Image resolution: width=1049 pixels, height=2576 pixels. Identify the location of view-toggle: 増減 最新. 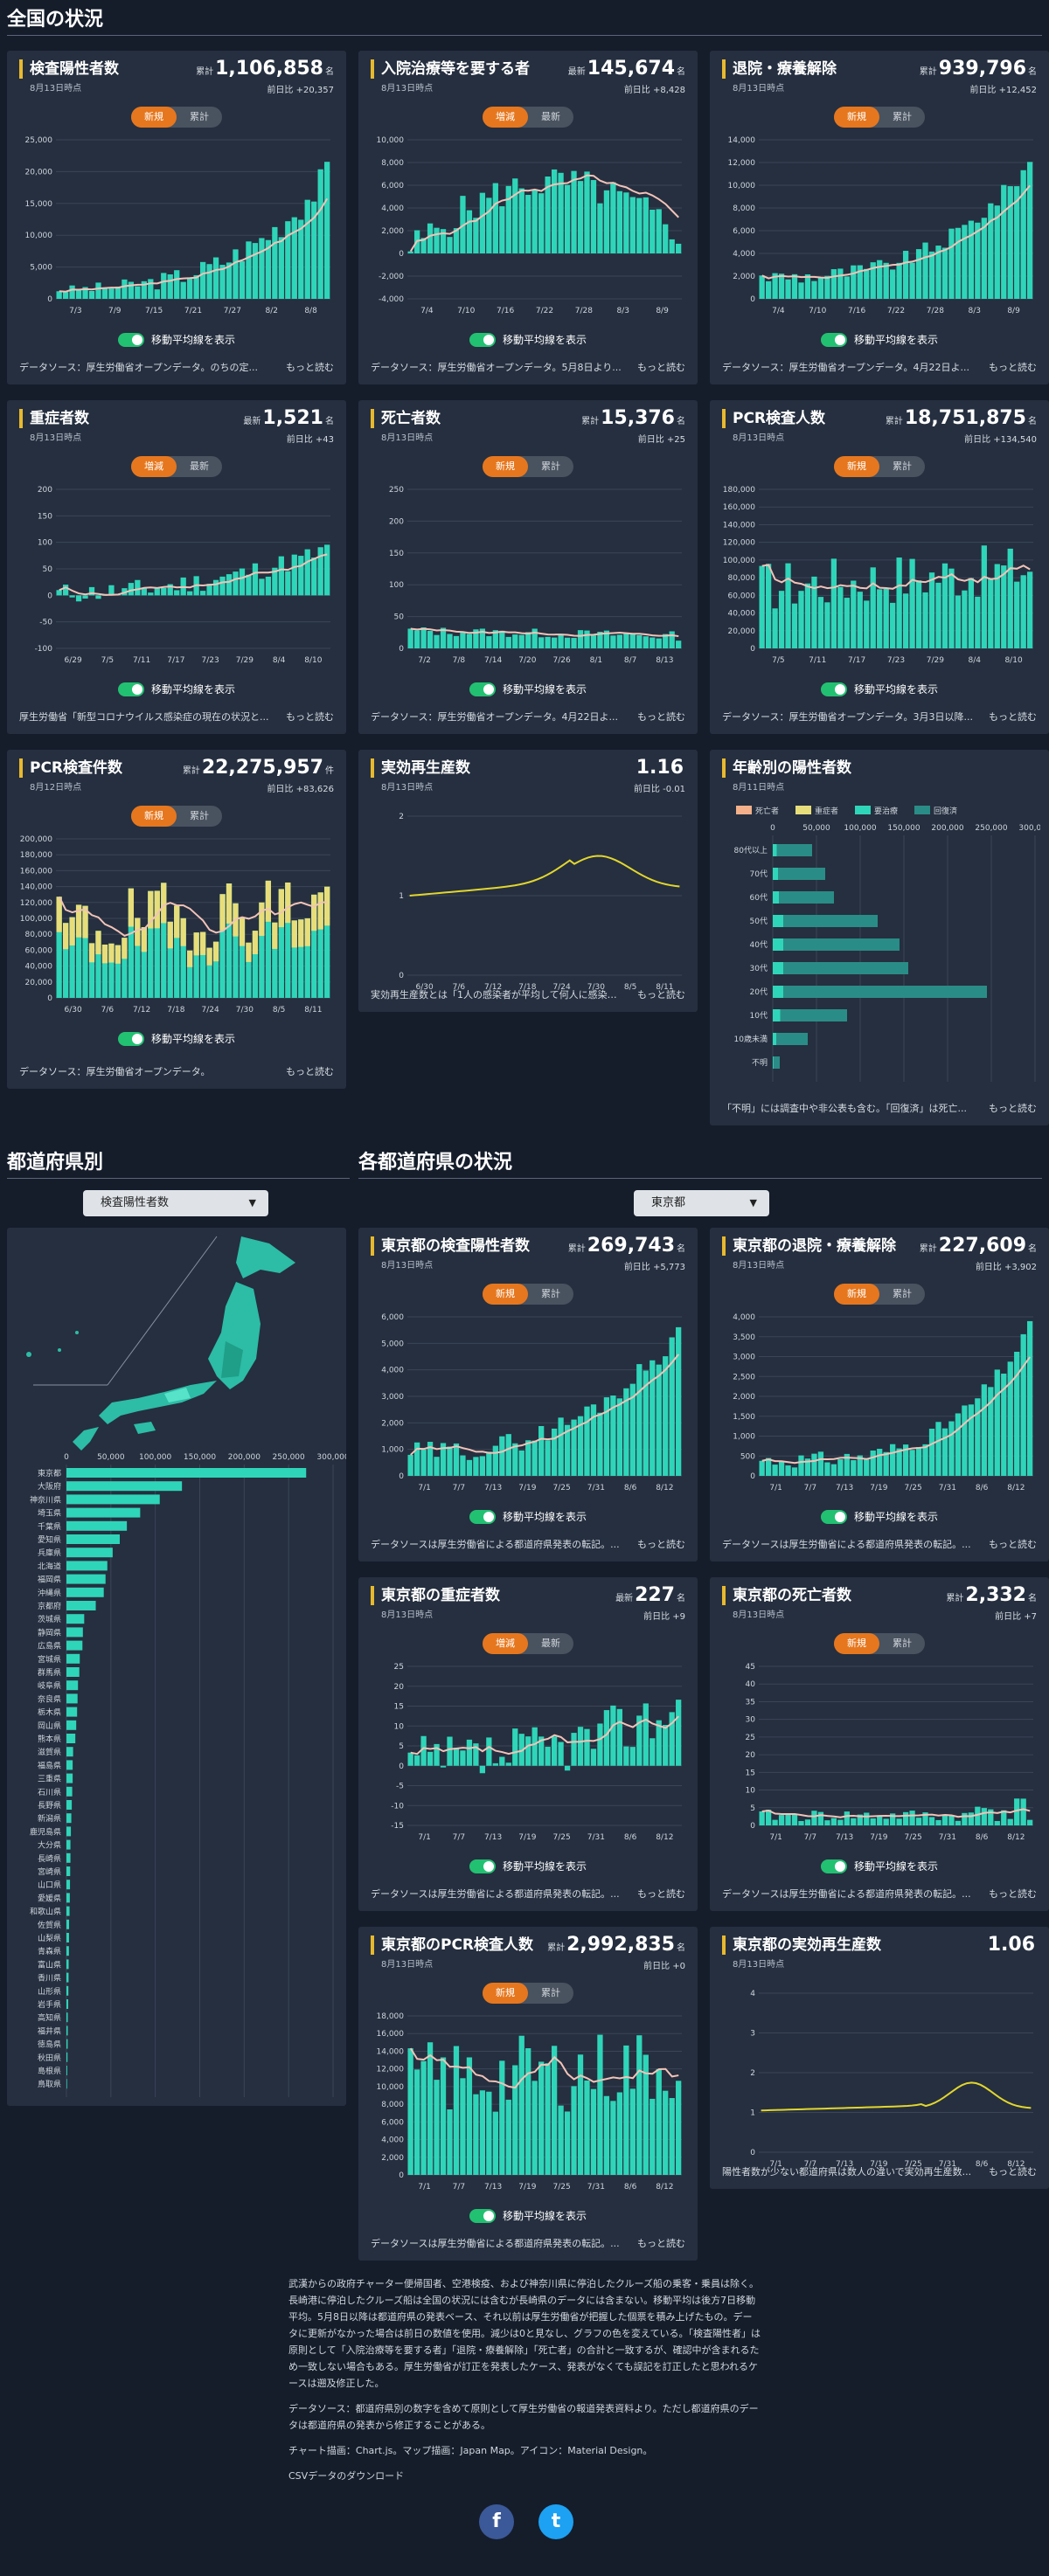
(176, 466).